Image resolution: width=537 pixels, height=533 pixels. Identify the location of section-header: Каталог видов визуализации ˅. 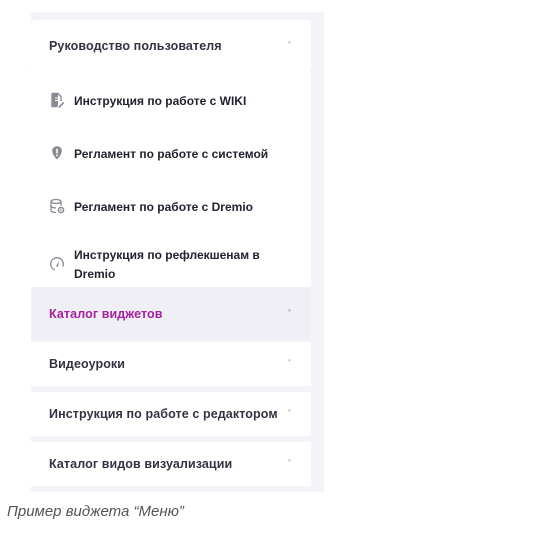
(171, 464).